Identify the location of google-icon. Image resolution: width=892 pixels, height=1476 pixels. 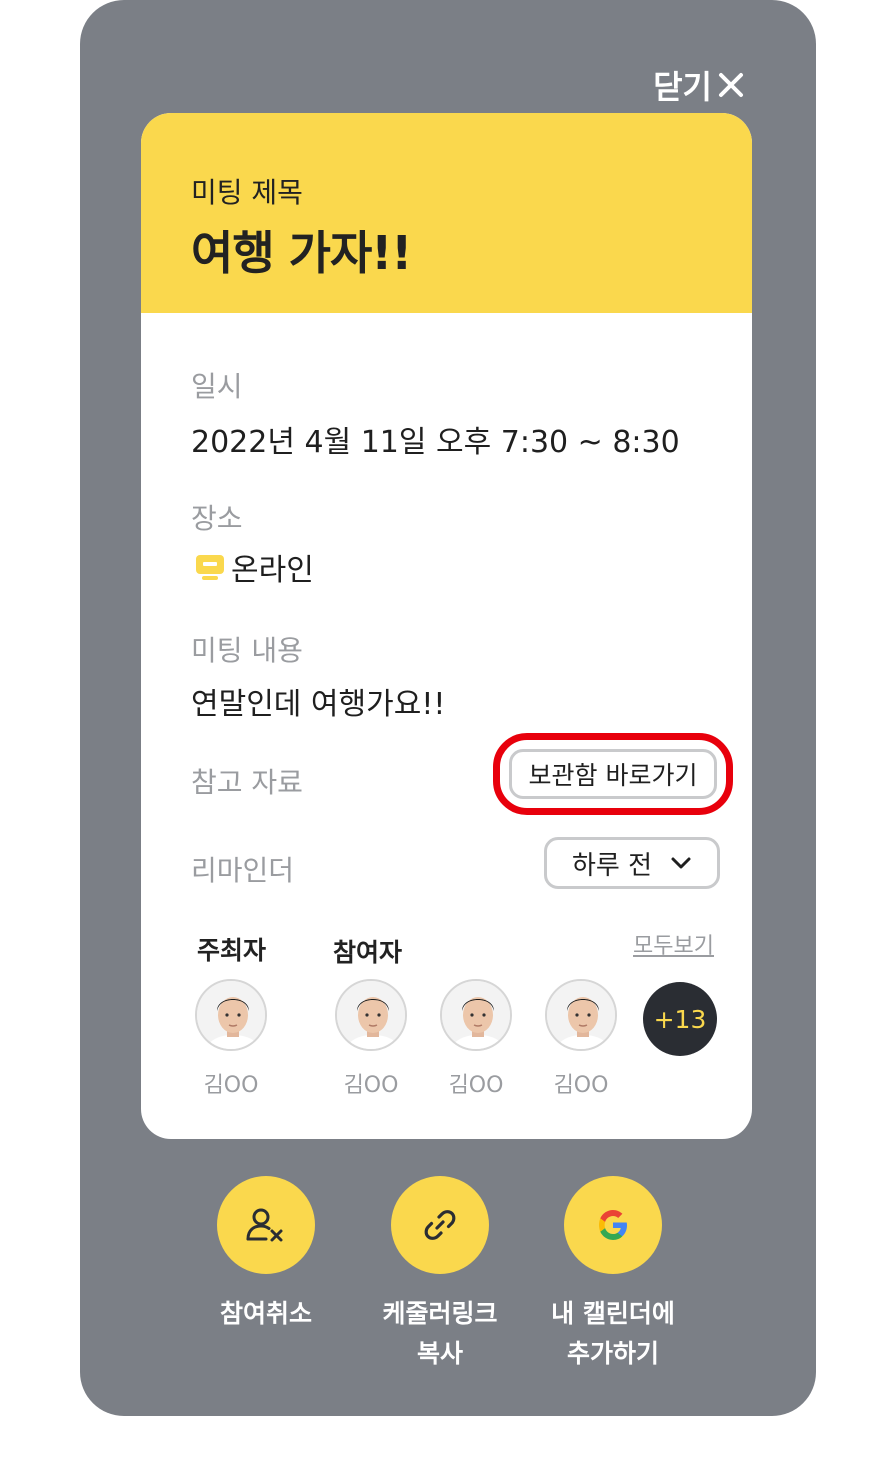
(613, 1225).